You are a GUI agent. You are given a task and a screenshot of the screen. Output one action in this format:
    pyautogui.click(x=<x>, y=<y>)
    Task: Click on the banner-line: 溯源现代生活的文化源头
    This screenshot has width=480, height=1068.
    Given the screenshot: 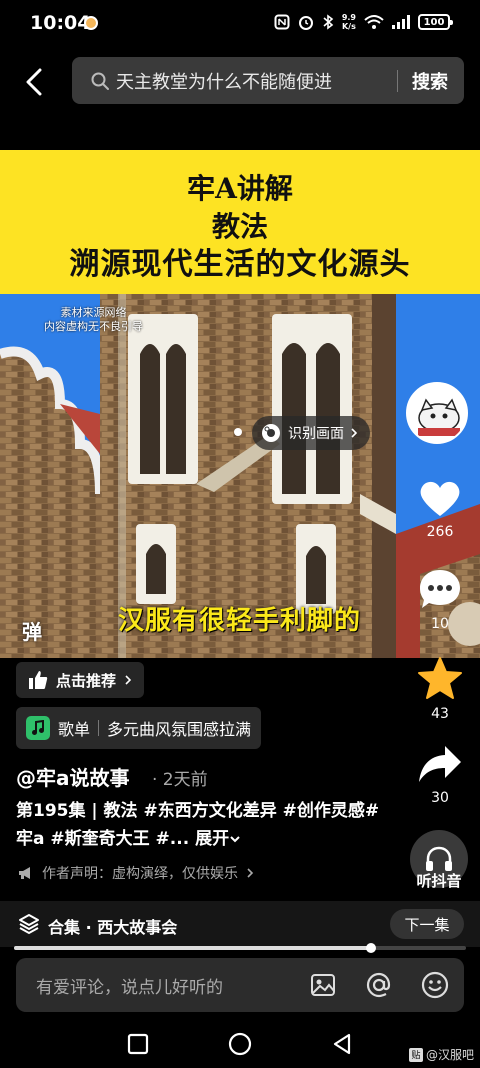 What is the action you would take?
    pyautogui.click(x=240, y=264)
    